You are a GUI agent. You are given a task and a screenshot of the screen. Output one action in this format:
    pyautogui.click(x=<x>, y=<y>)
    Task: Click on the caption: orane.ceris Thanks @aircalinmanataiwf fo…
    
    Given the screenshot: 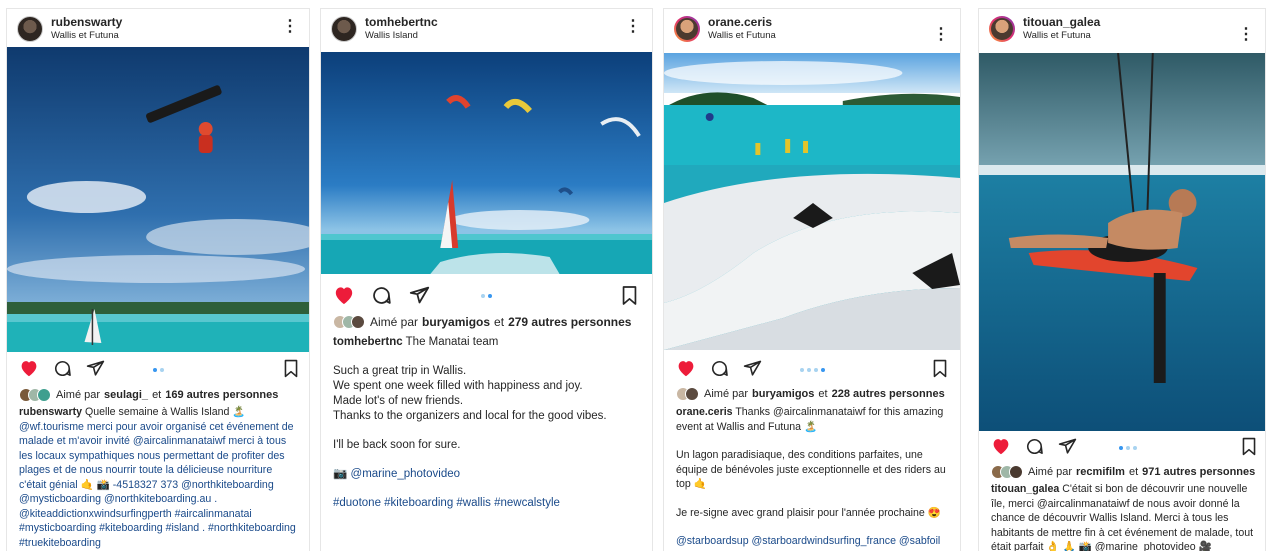 What is the action you would take?
    pyautogui.click(x=813, y=478)
    